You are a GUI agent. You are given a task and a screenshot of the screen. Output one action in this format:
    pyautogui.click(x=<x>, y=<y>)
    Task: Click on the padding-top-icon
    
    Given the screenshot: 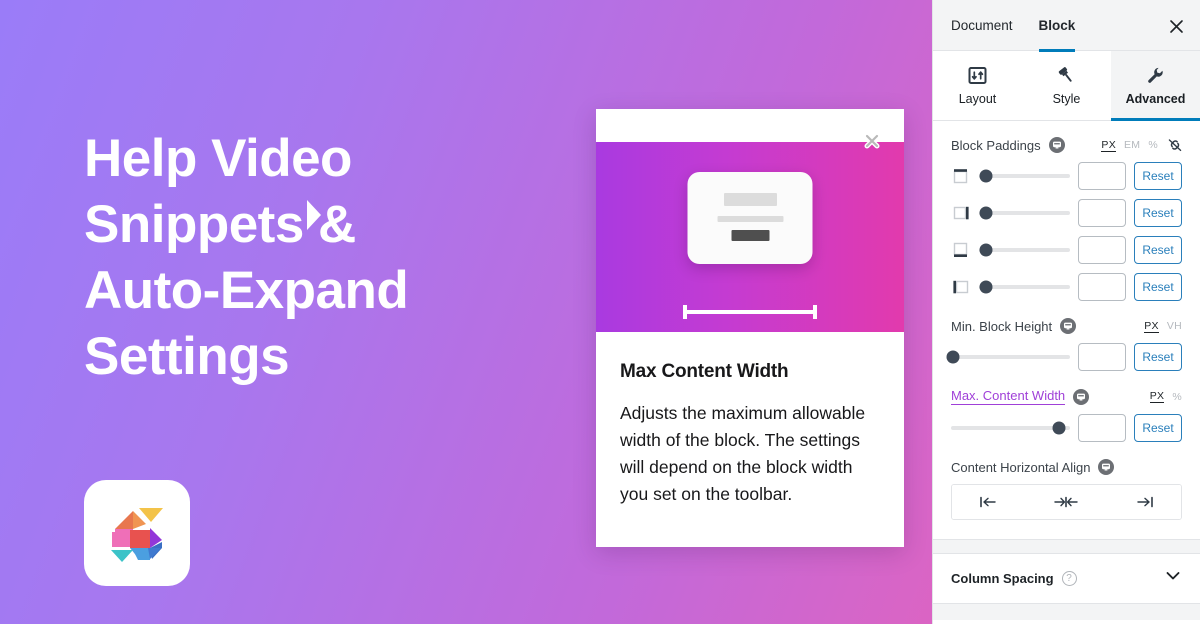 What is the action you would take?
    pyautogui.click(x=961, y=176)
    